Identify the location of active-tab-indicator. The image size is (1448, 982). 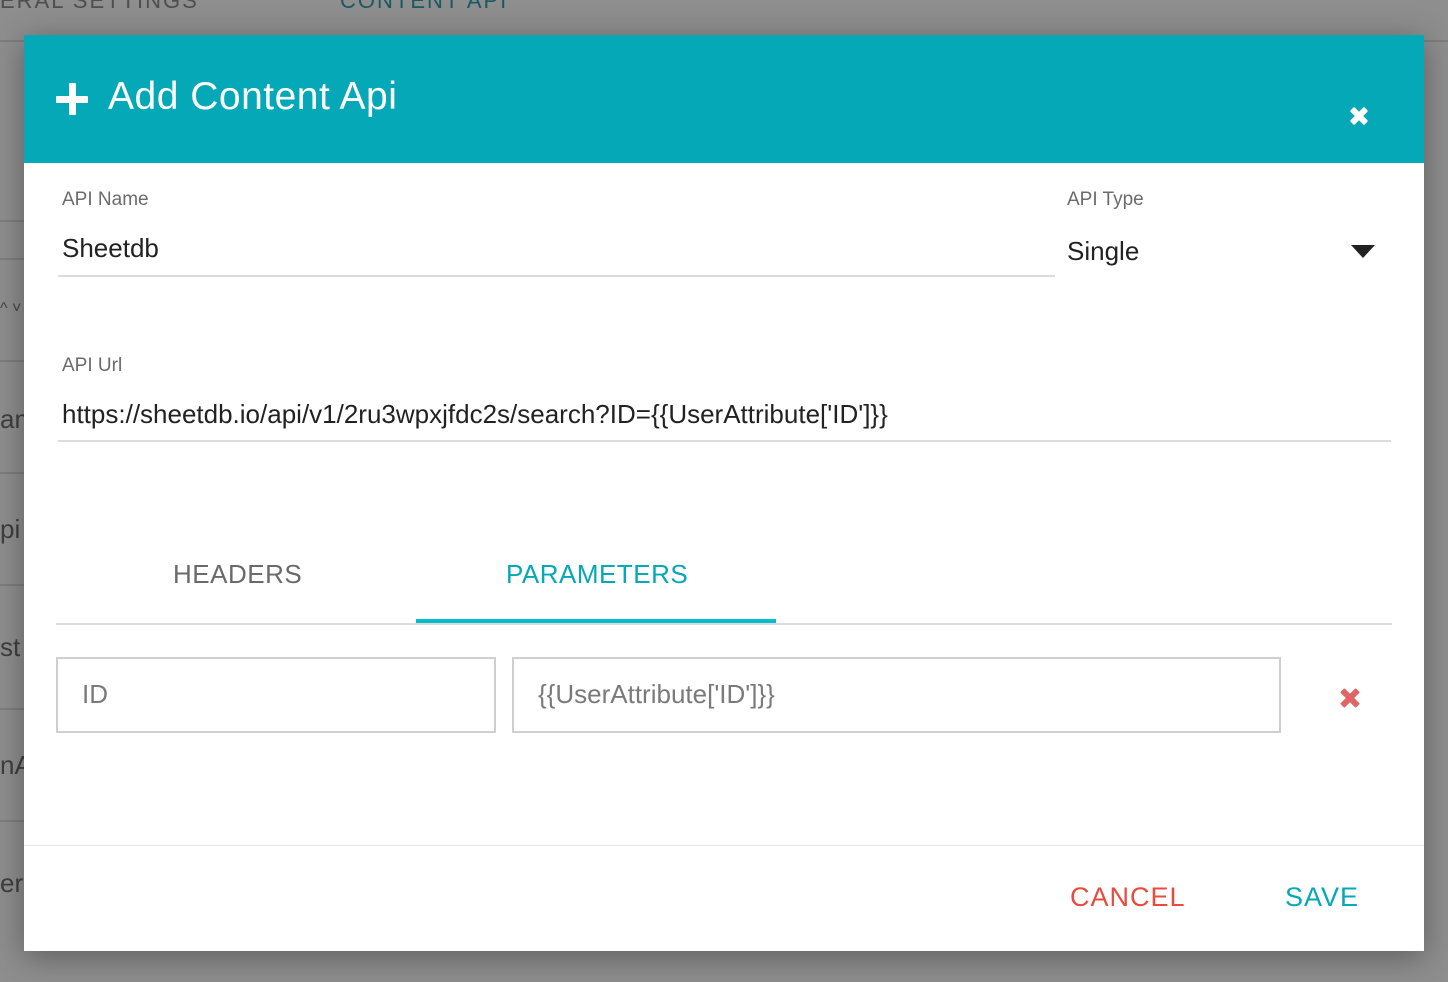
(596, 621).